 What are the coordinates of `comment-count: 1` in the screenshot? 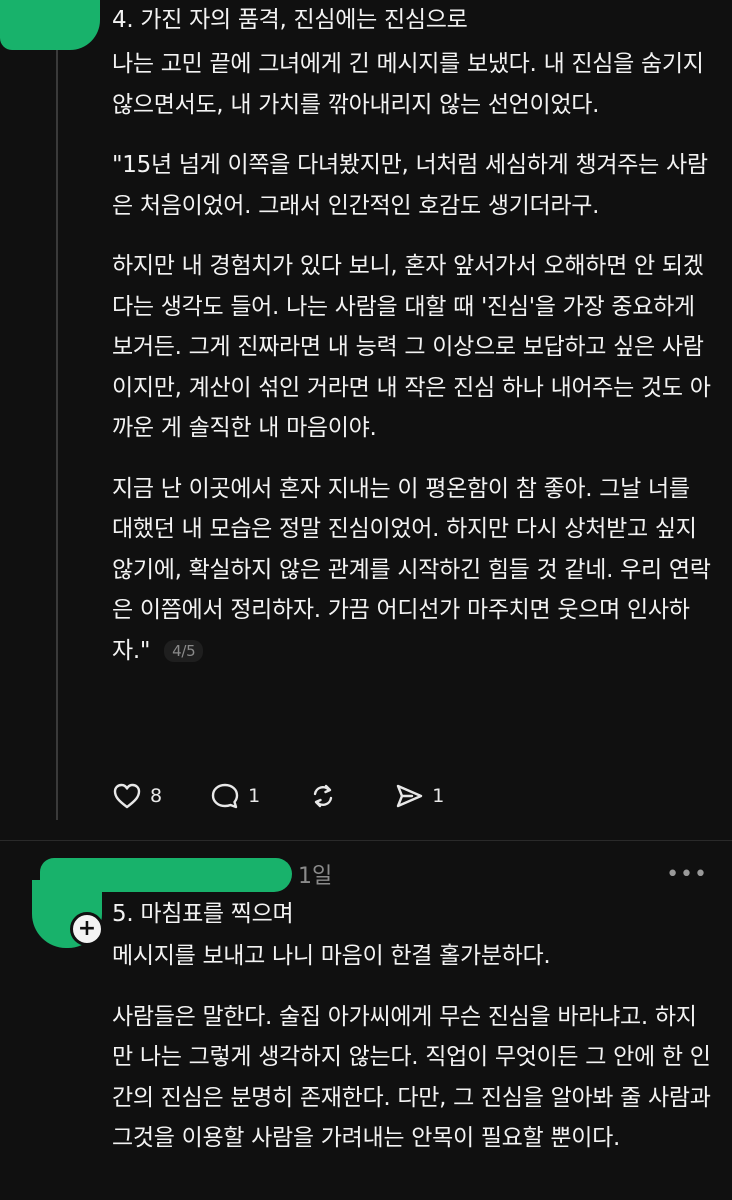 It's located at (254, 796).